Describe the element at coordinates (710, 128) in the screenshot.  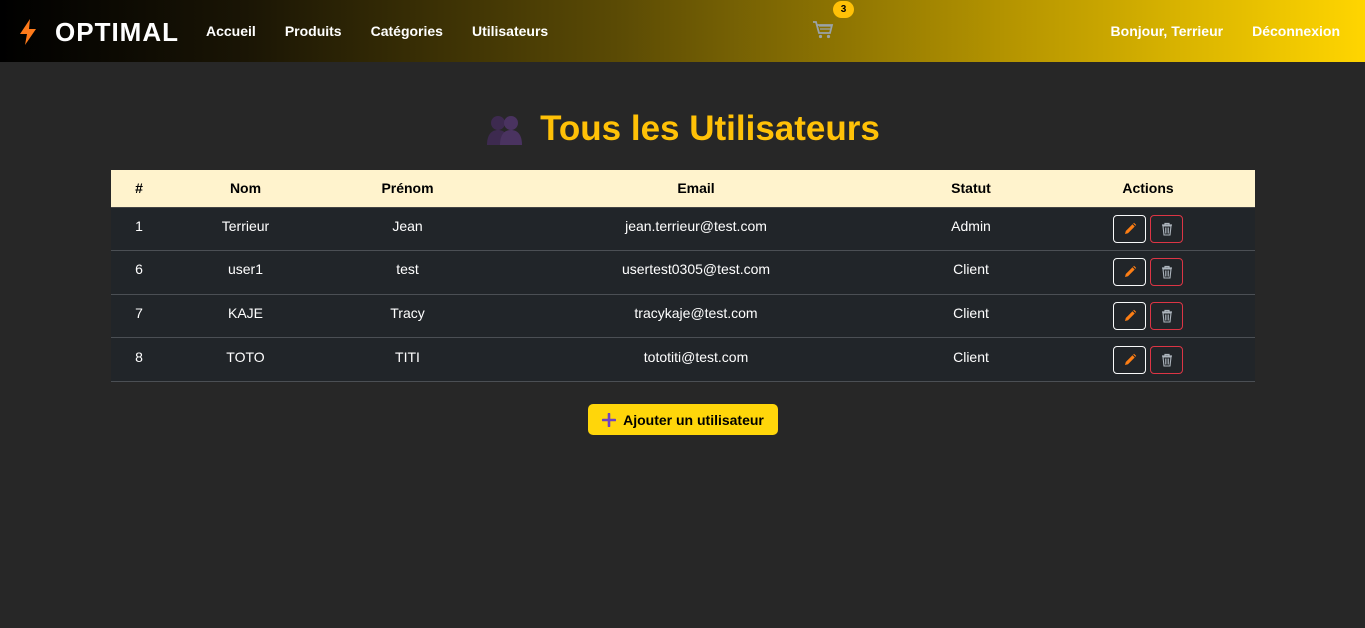
I see `page-title: Tous les Utilisateurs` at that location.